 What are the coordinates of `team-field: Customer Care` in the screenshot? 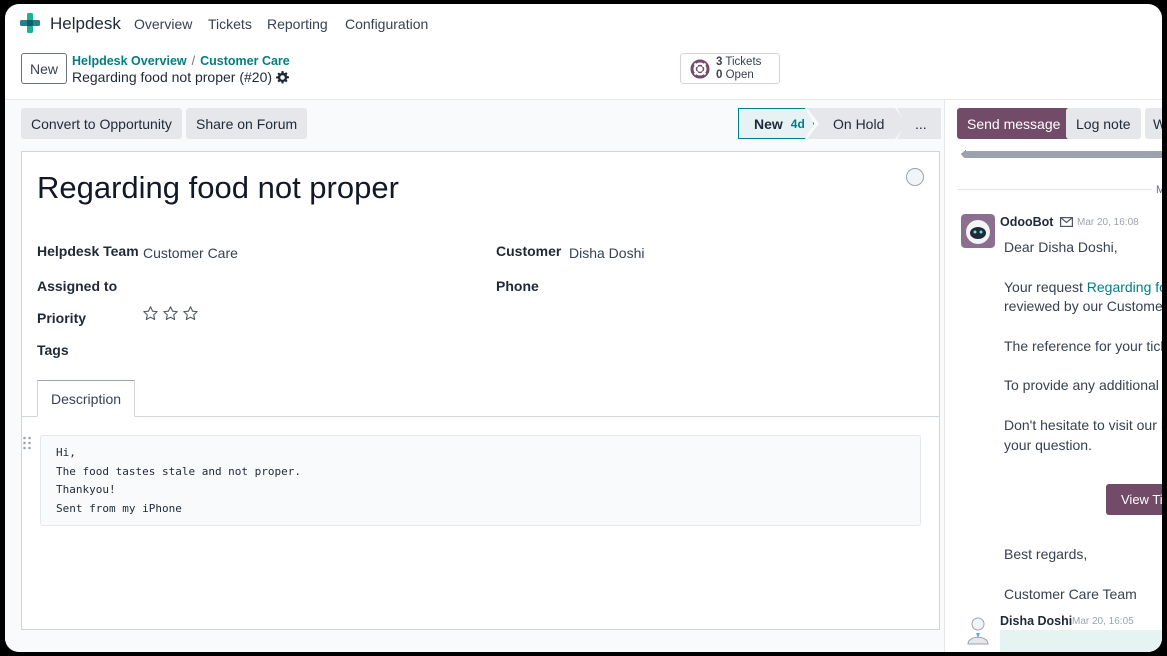 It's located at (190, 253).